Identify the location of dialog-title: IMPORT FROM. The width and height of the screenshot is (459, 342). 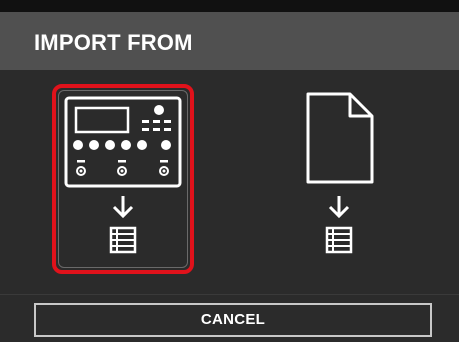
(113, 42).